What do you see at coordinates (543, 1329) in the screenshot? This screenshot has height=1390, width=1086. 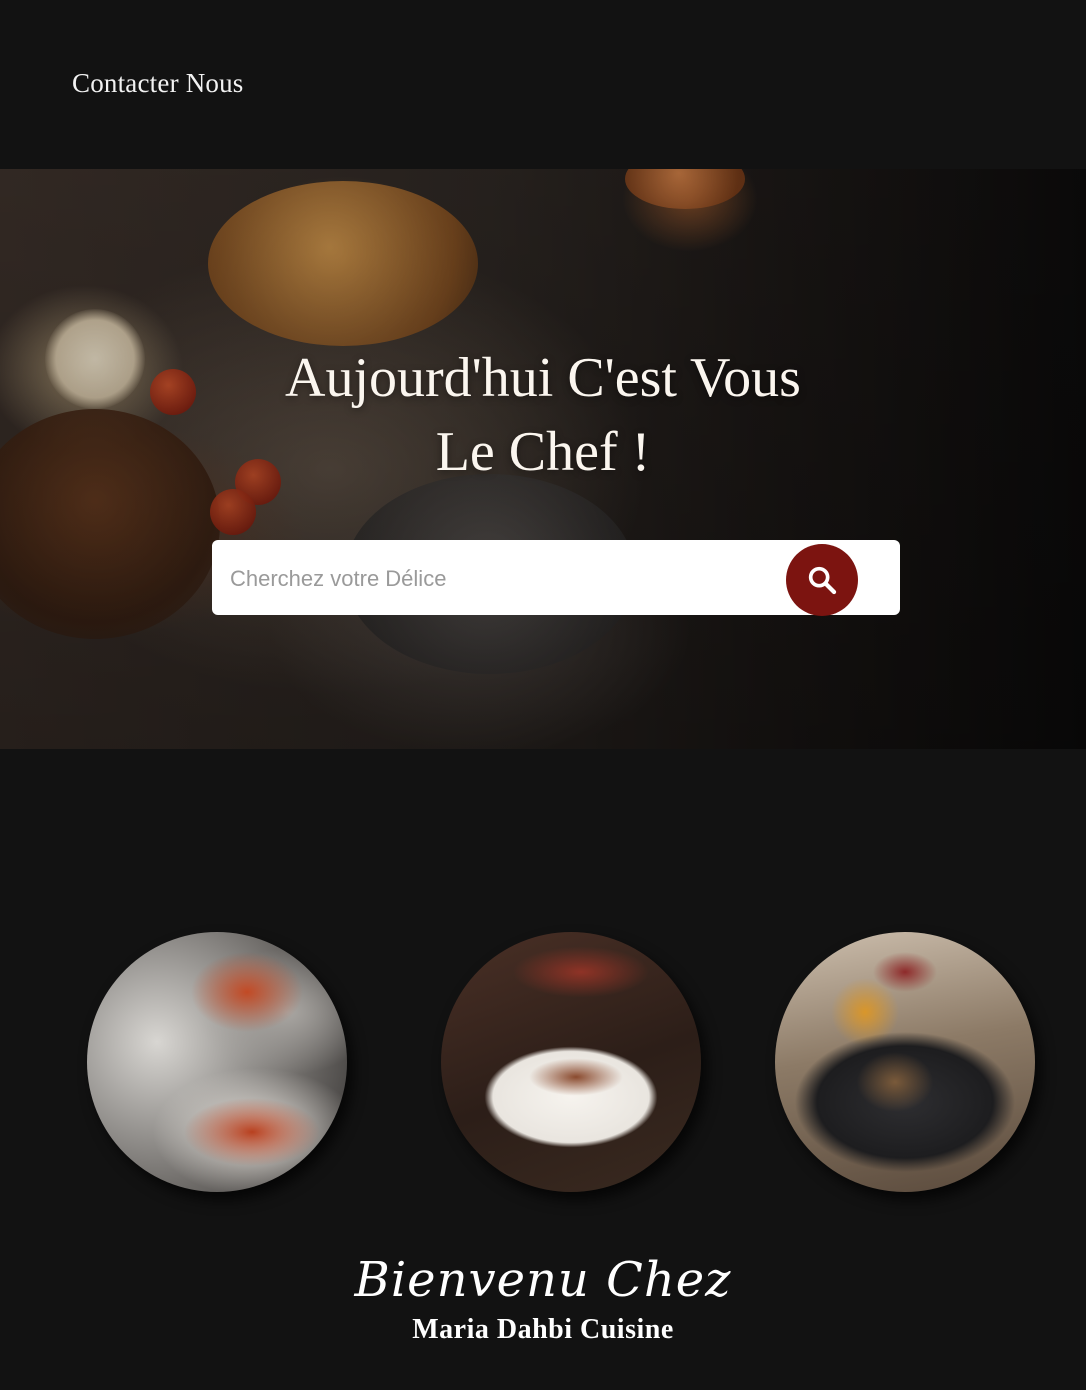 I see `restaurant-name: Maria Dahbi Cuisine` at bounding box center [543, 1329].